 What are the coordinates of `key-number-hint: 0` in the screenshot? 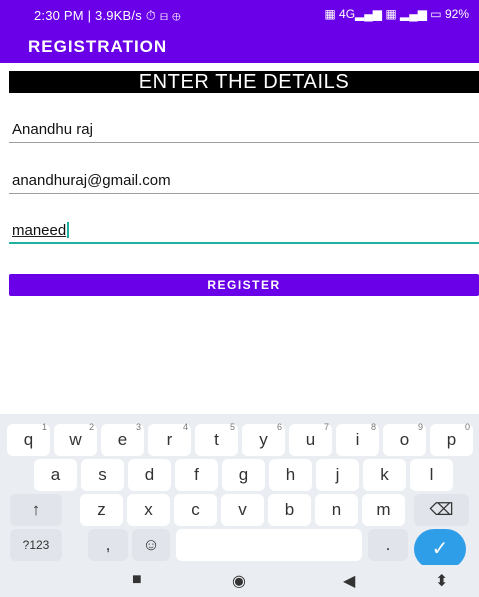 It's located at (467, 427).